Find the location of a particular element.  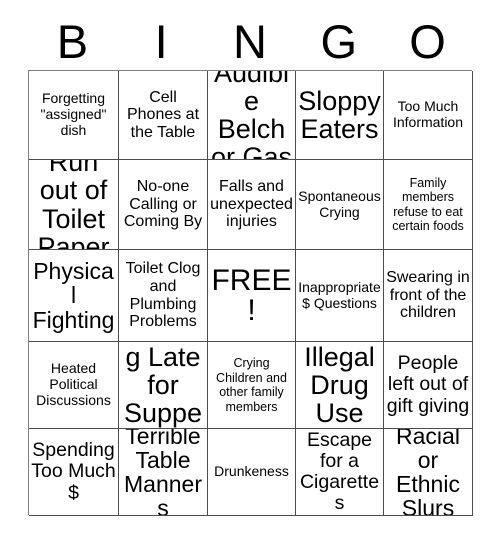

bingo-square-label: Cell Phones at the Table is located at coordinates (163, 114).